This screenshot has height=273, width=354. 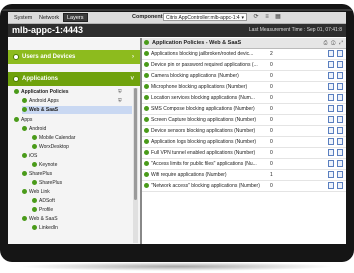 What do you see at coordinates (50, 147) in the screenshot?
I see `tree-item-worxdesktop: WorxDesktop` at bounding box center [50, 147].